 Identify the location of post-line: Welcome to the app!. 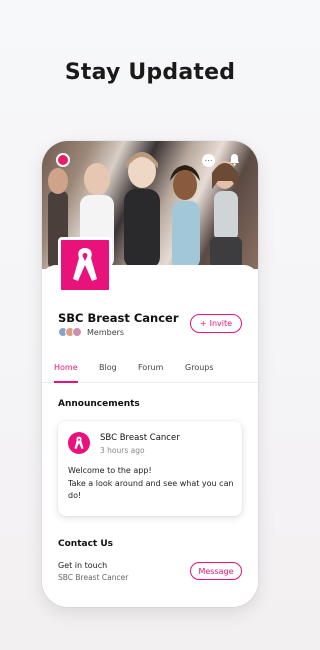
(110, 470).